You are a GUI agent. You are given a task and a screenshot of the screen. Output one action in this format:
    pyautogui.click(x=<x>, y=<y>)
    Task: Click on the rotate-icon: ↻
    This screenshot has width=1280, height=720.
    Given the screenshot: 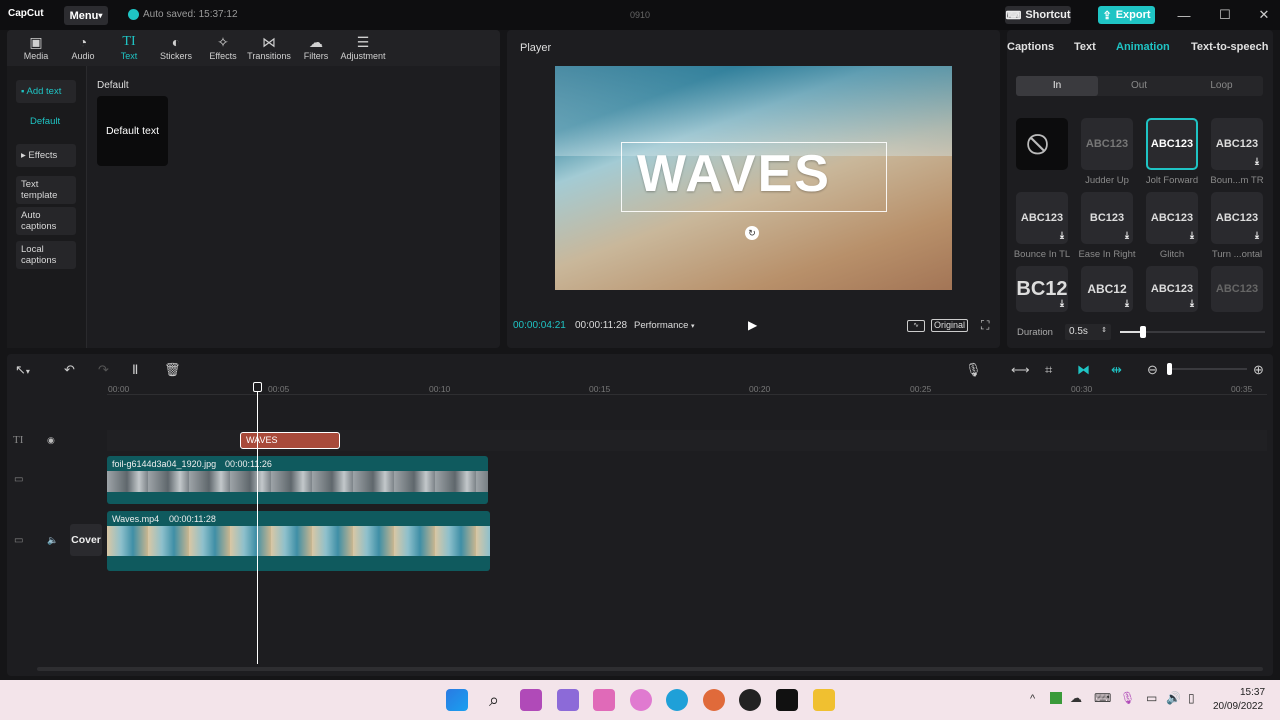 What is the action you would take?
    pyautogui.click(x=752, y=233)
    